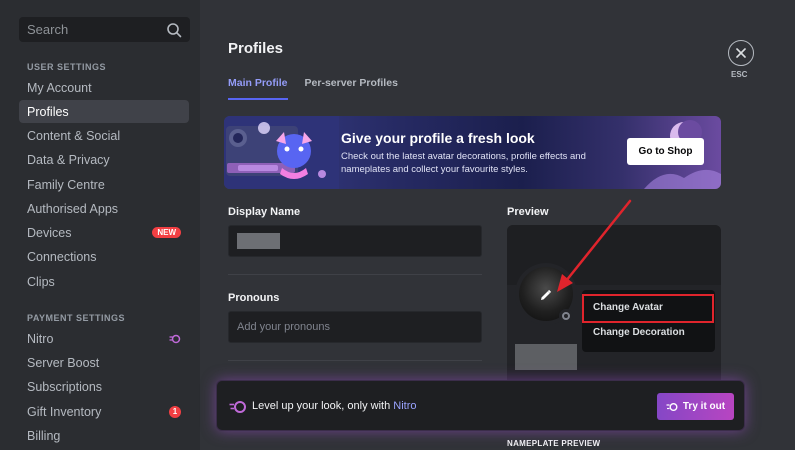  I want to click on sidebar-item-devices: Devices NEW, so click(104, 232).